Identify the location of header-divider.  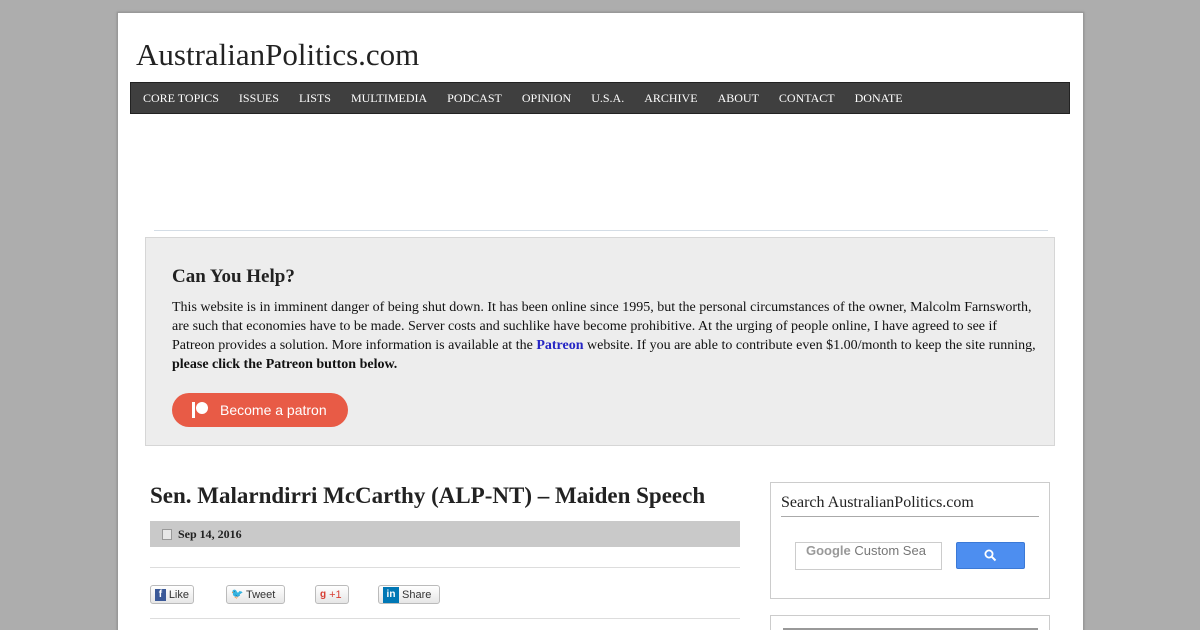
(601, 230).